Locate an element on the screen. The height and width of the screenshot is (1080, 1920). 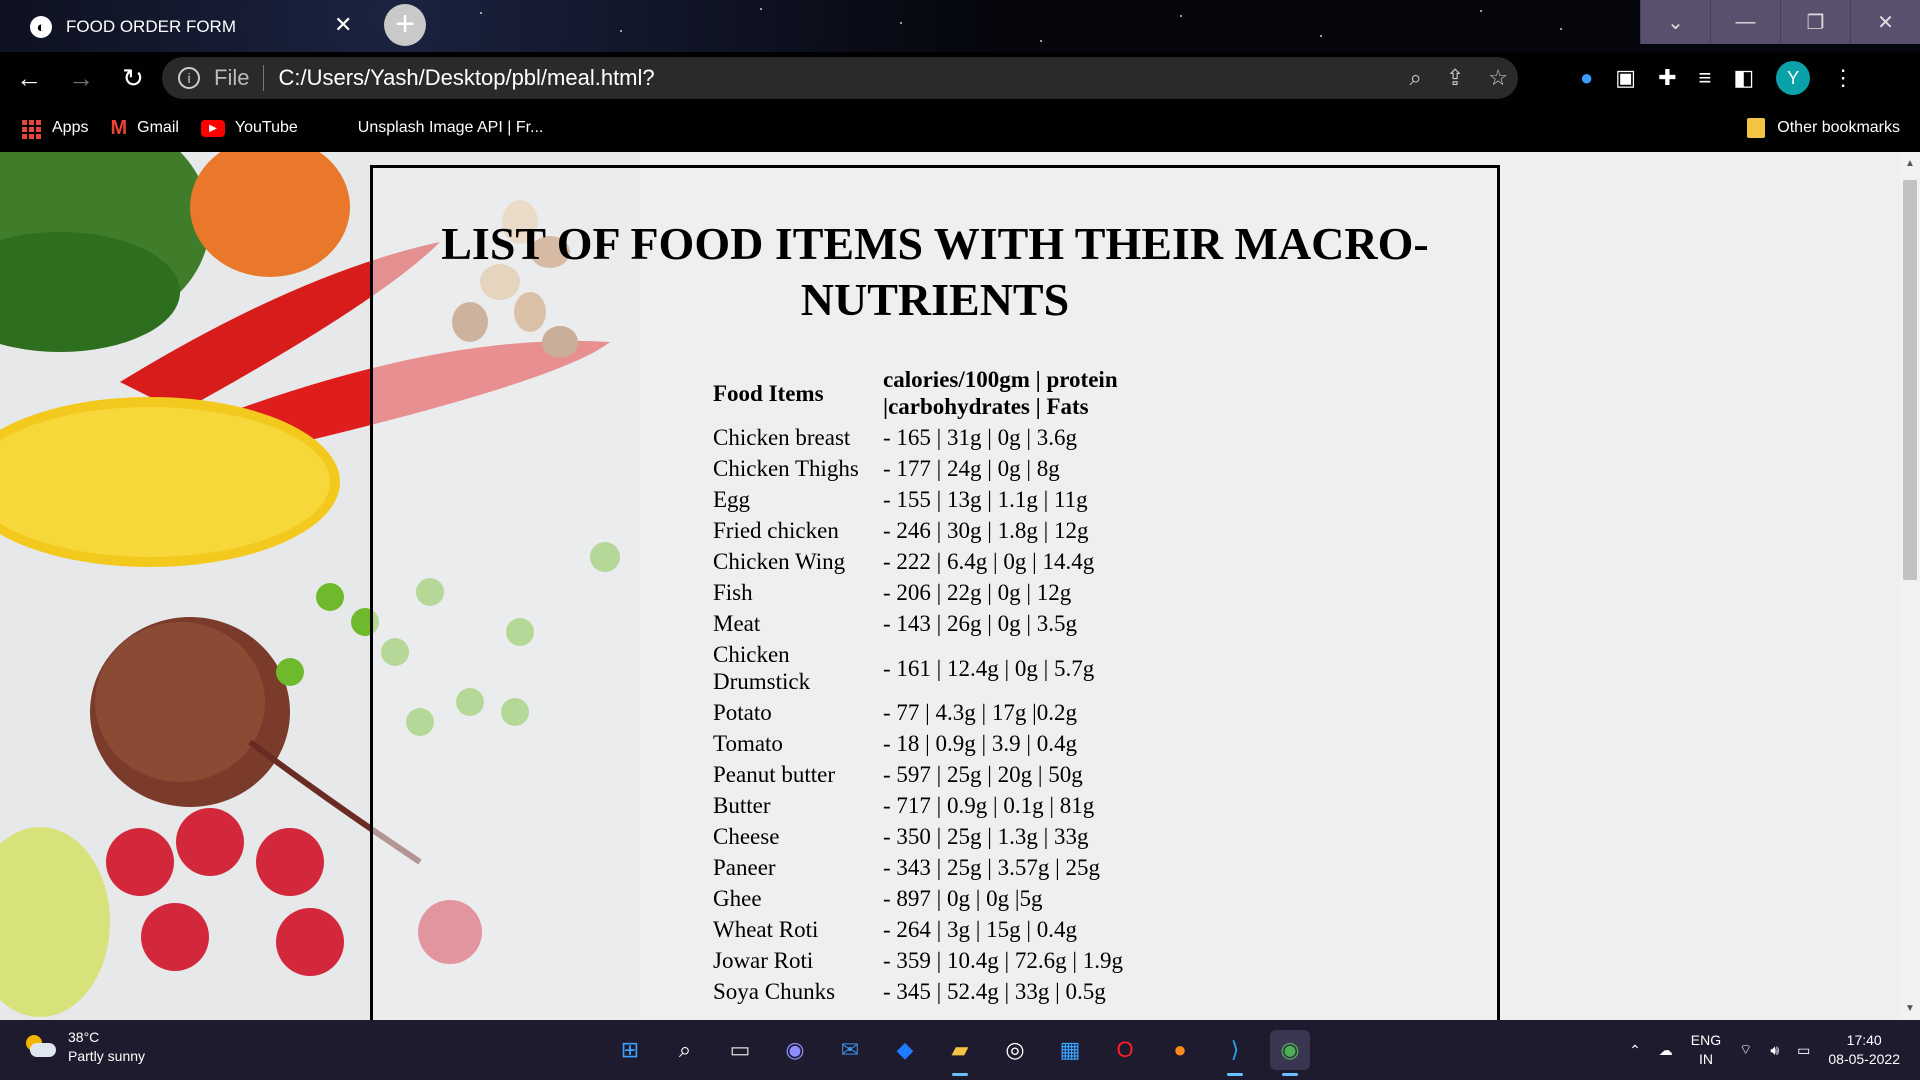
close-tab-icon: ✕ is located at coordinates (343, 25).